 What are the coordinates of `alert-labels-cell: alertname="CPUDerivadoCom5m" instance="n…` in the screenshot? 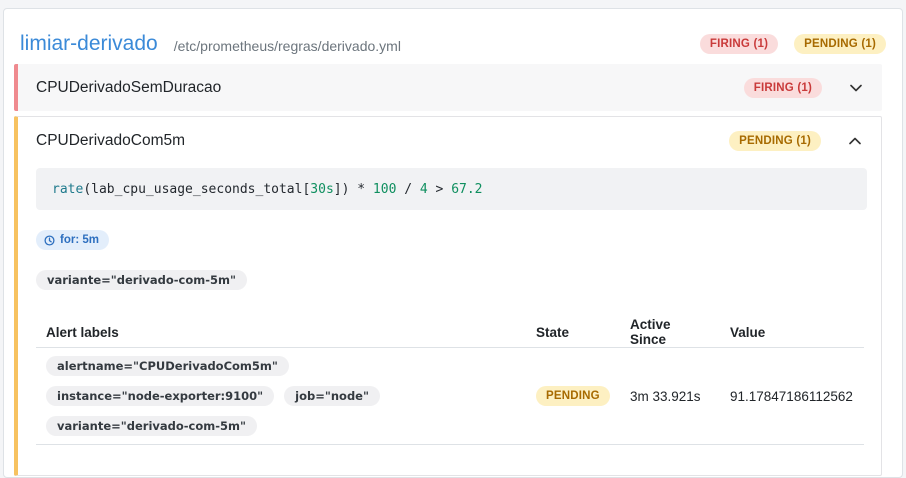 It's located at (281, 396).